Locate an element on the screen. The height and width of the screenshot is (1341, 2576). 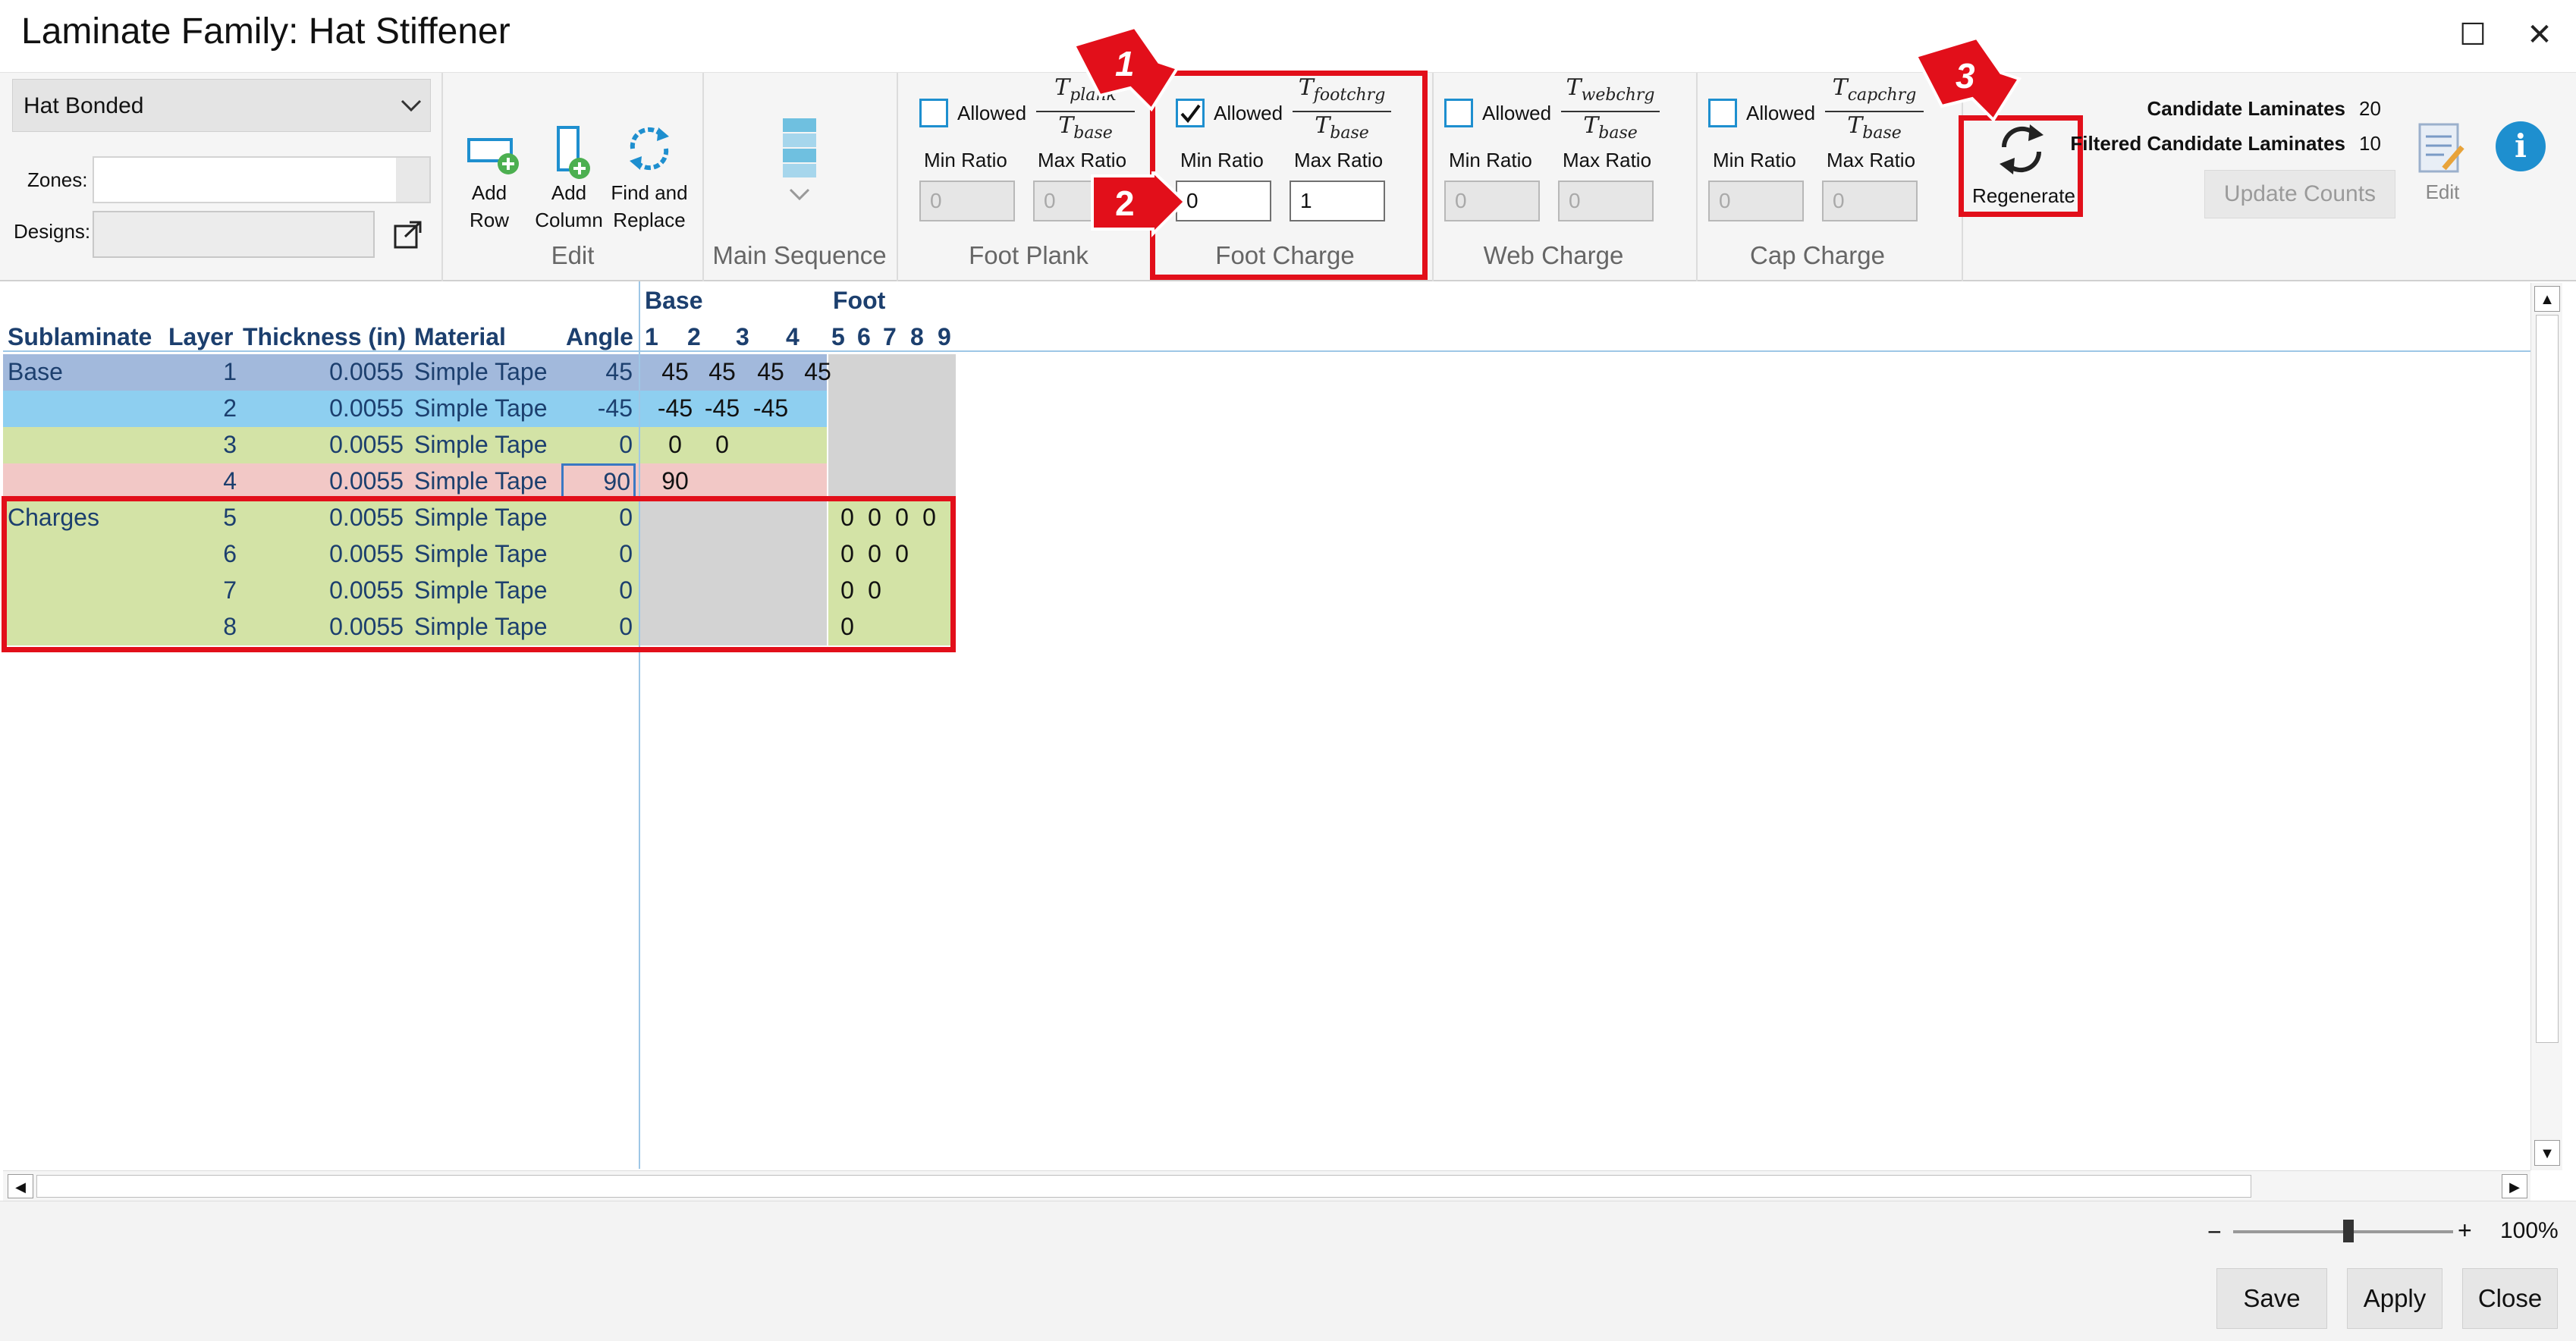
add-column-icon is located at coordinates (573, 153).